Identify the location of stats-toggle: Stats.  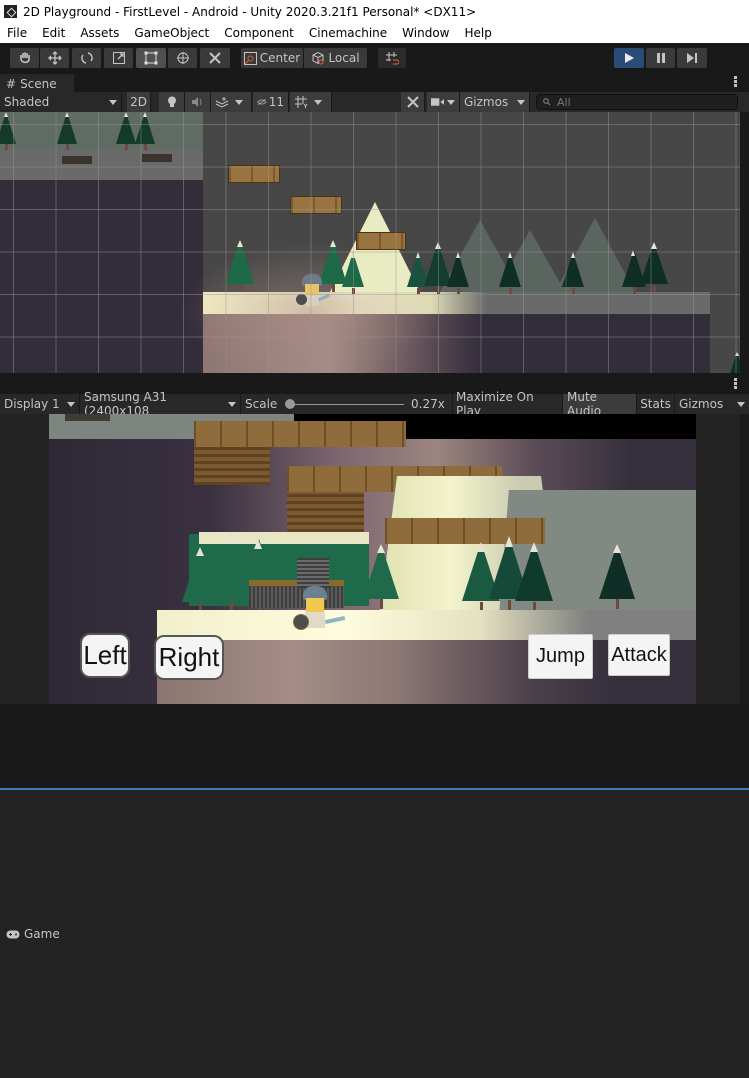
(656, 404).